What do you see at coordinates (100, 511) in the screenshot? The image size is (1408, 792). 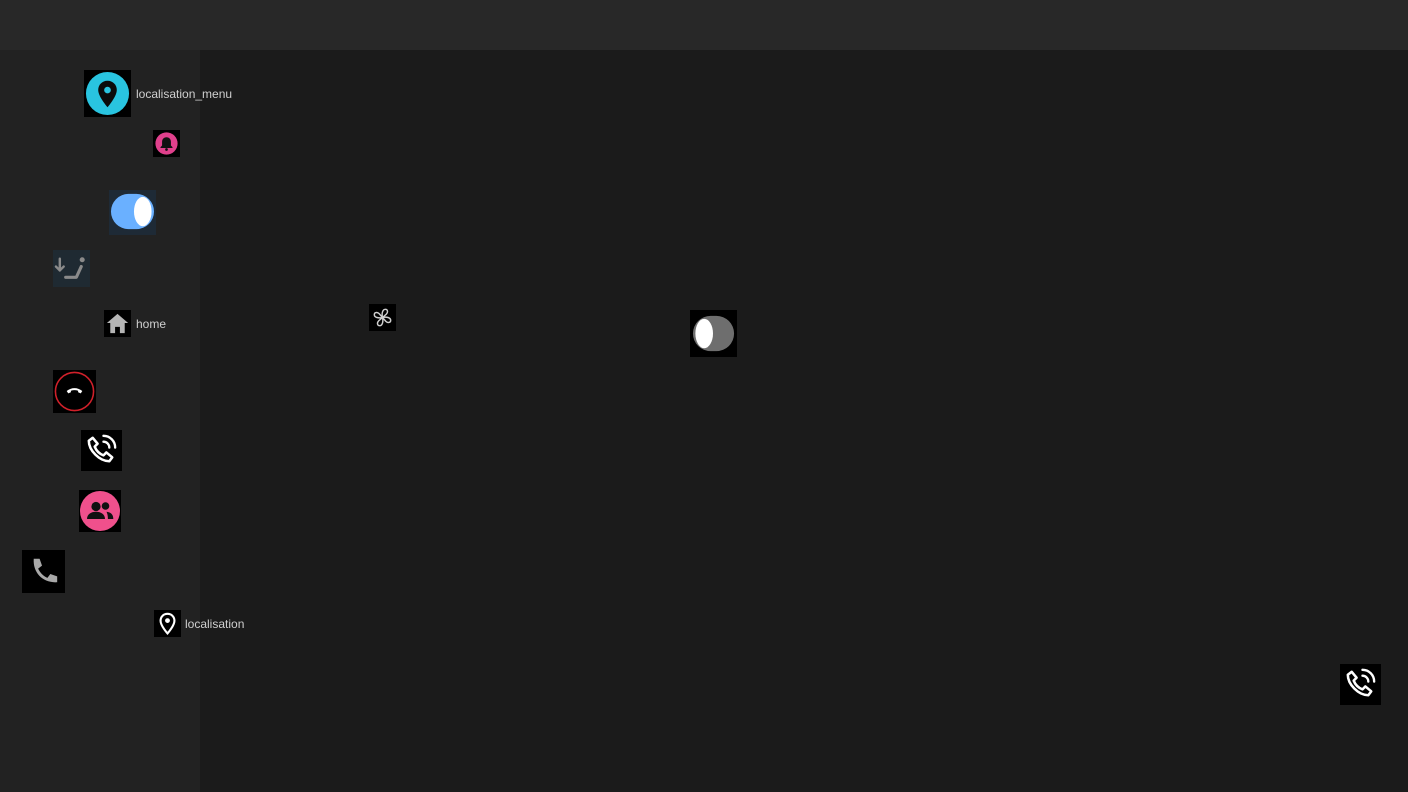 I see `contacts-icon` at bounding box center [100, 511].